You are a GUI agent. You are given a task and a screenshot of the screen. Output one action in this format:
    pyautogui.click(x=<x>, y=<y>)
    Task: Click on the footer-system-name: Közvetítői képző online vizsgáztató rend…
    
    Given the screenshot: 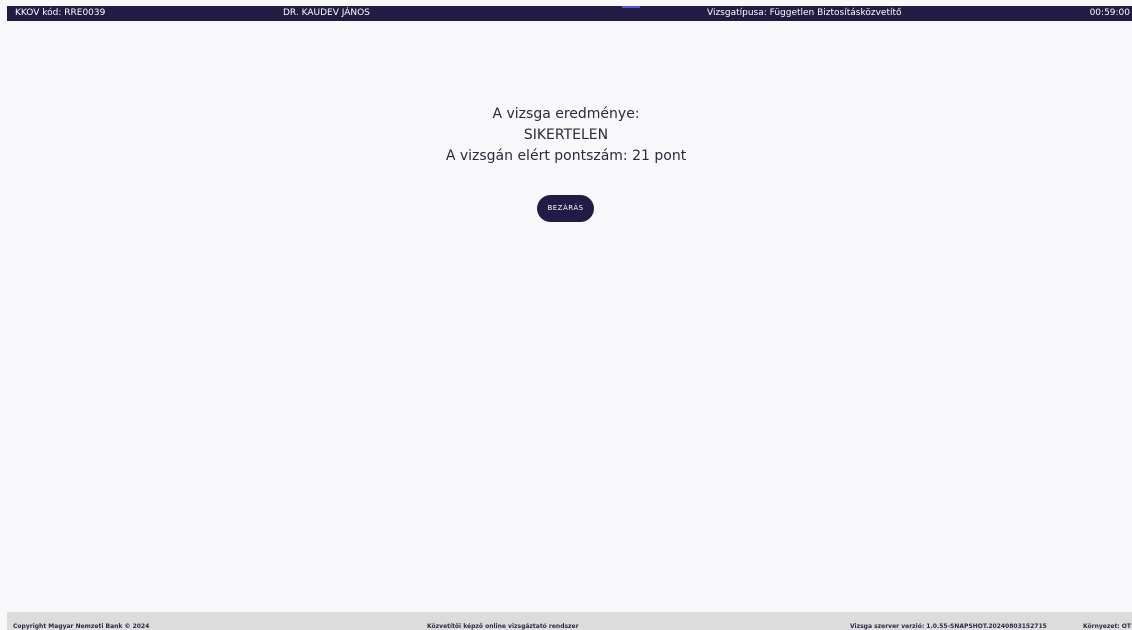 What is the action you would take?
    pyautogui.click(x=503, y=626)
    